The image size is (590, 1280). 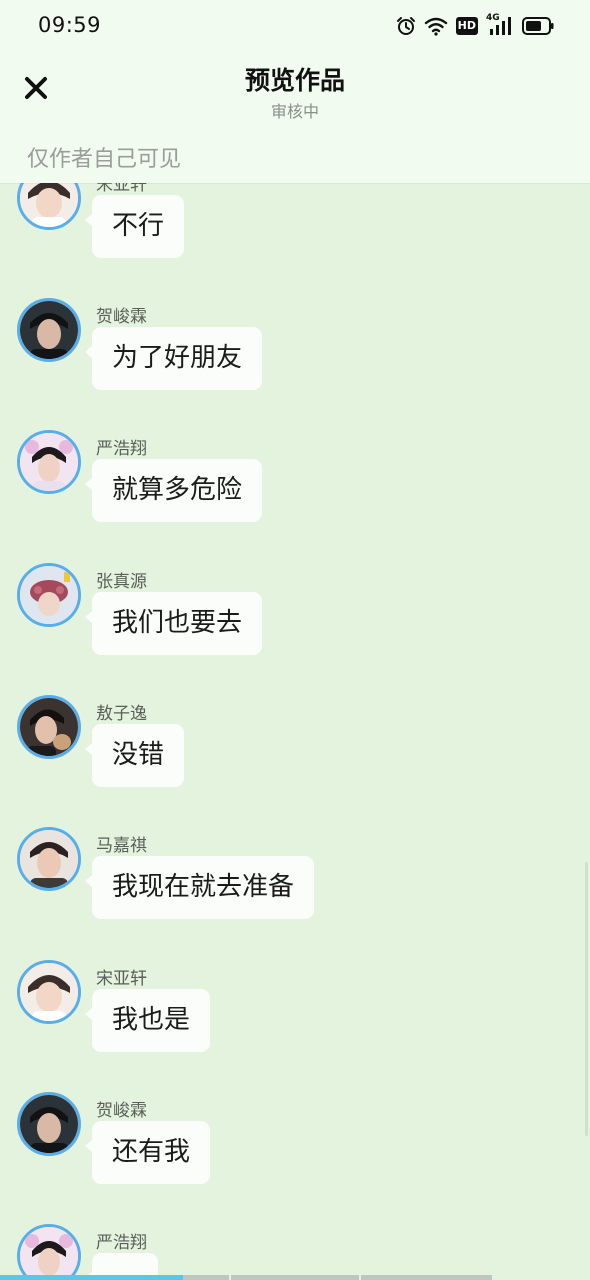 What do you see at coordinates (173, 623) in the screenshot?
I see `message-bubble: 我们也要去` at bounding box center [173, 623].